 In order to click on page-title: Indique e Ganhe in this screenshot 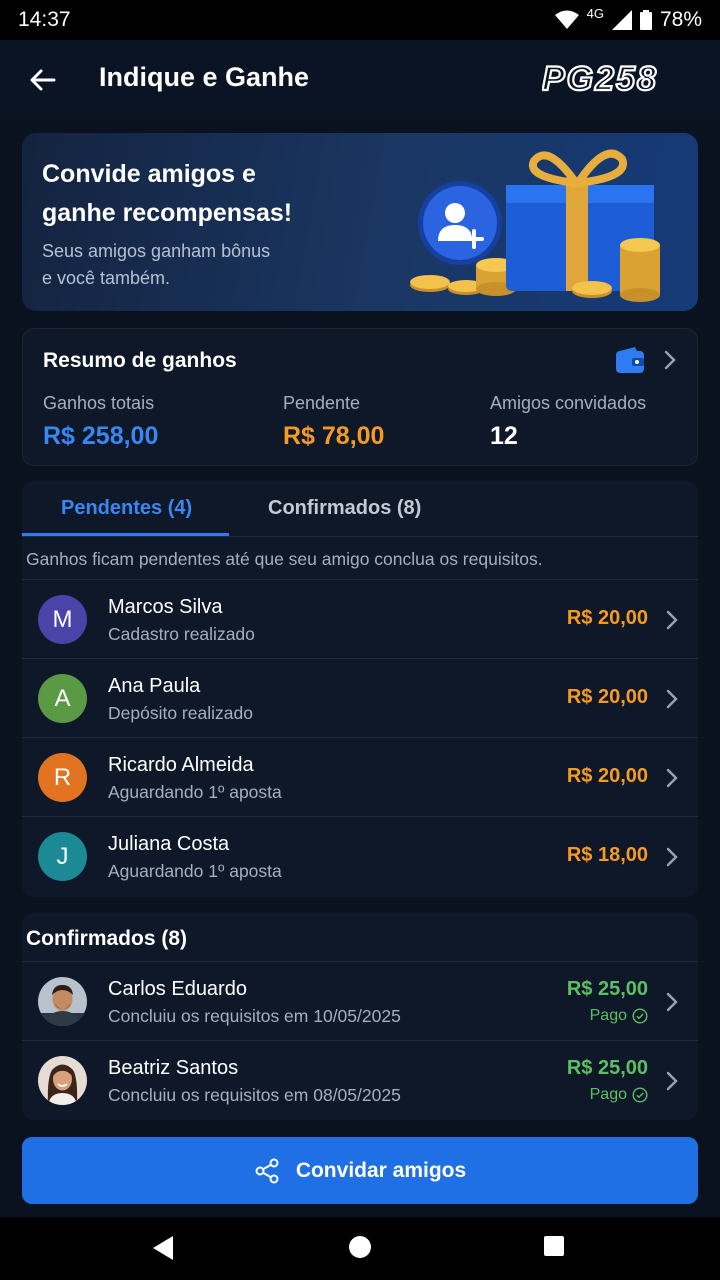, I will do `click(204, 77)`.